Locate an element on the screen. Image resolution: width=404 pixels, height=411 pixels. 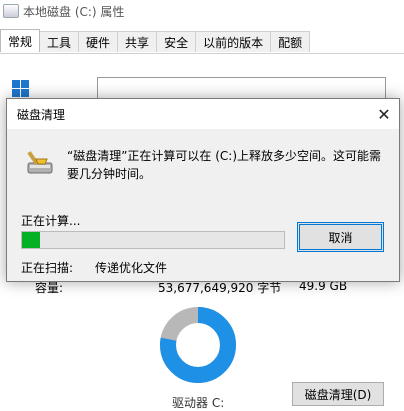
tabs-divider is located at coordinates (202, 53).